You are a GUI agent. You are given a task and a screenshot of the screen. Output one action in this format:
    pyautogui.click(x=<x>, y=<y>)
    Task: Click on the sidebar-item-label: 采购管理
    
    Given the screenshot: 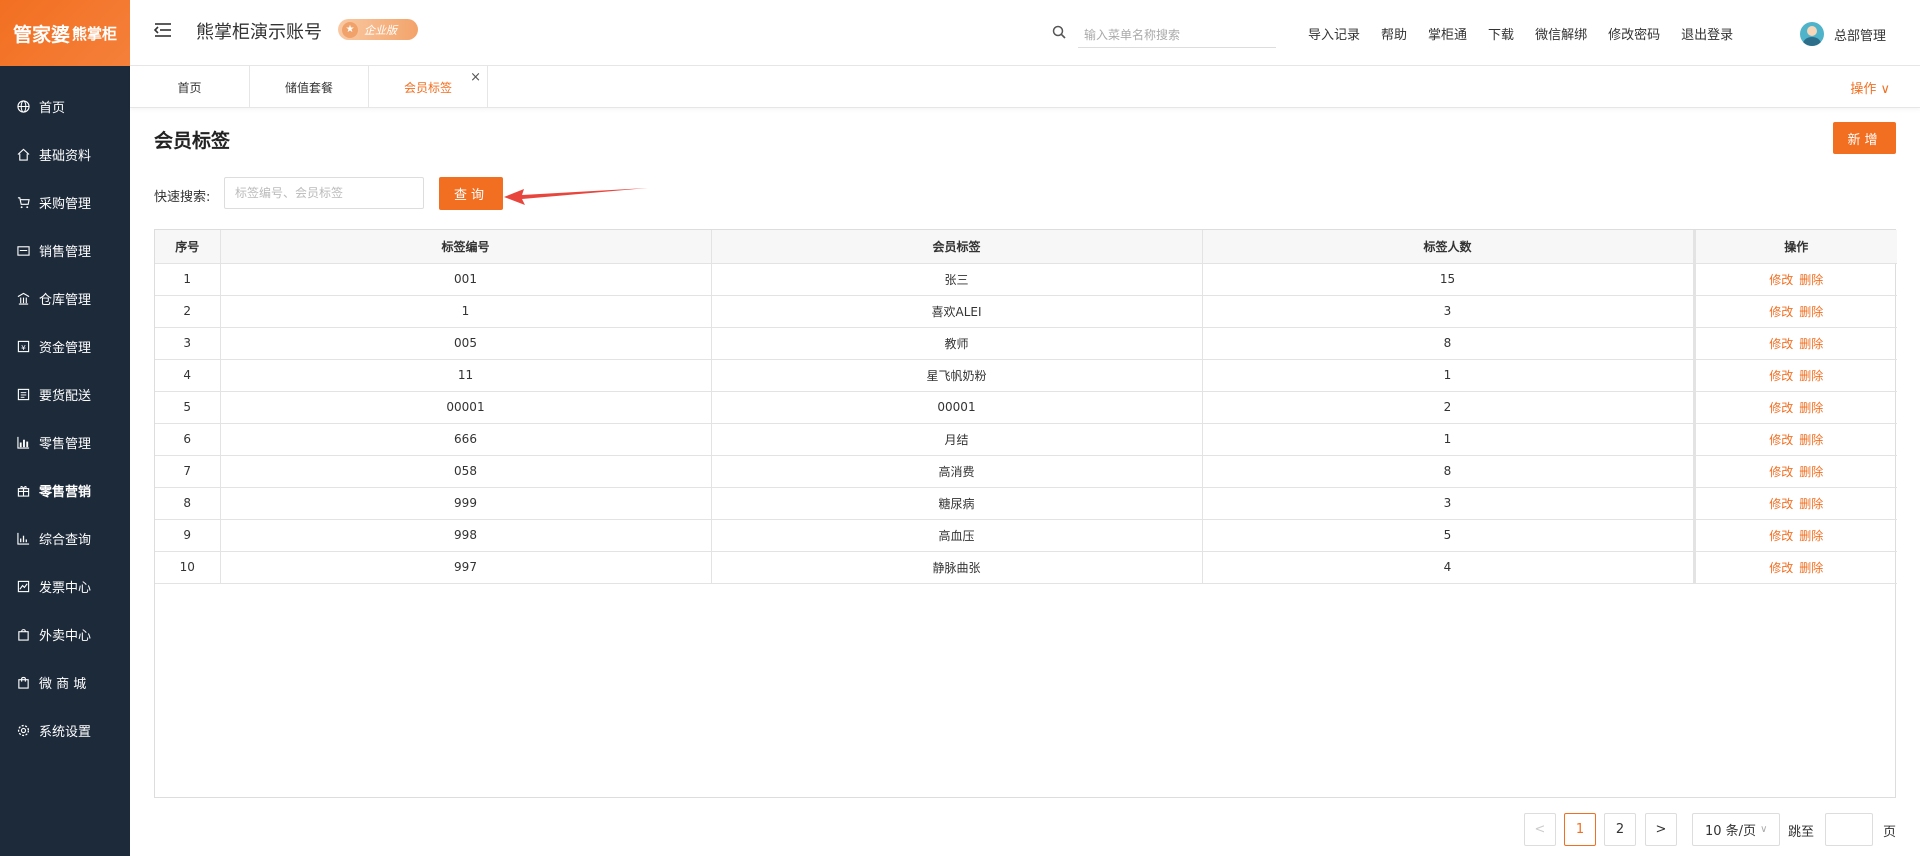 What is the action you would take?
    pyautogui.click(x=65, y=204)
    